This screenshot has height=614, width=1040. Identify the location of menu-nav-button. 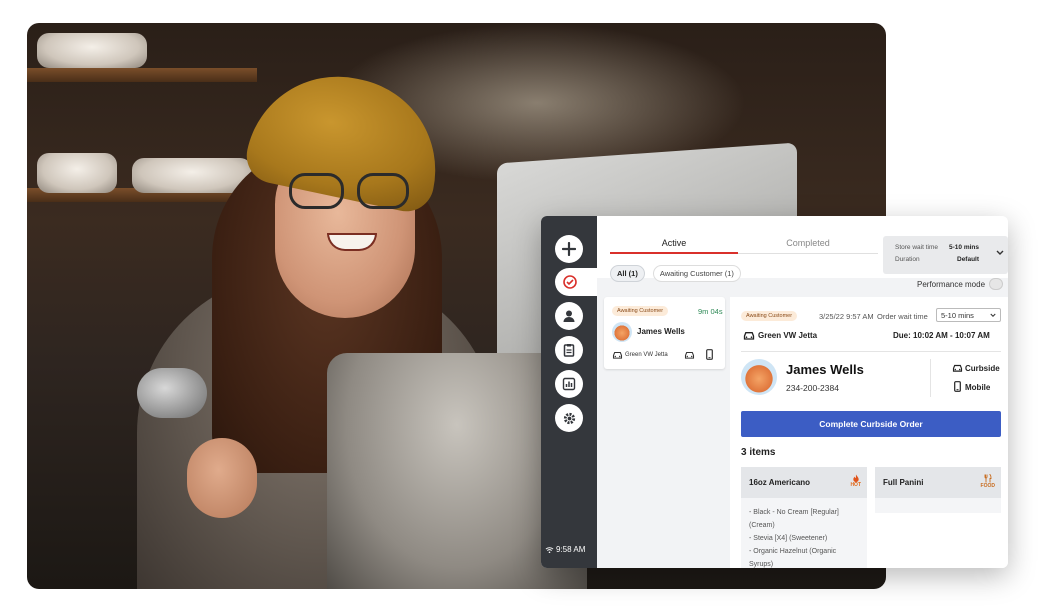
(569, 350).